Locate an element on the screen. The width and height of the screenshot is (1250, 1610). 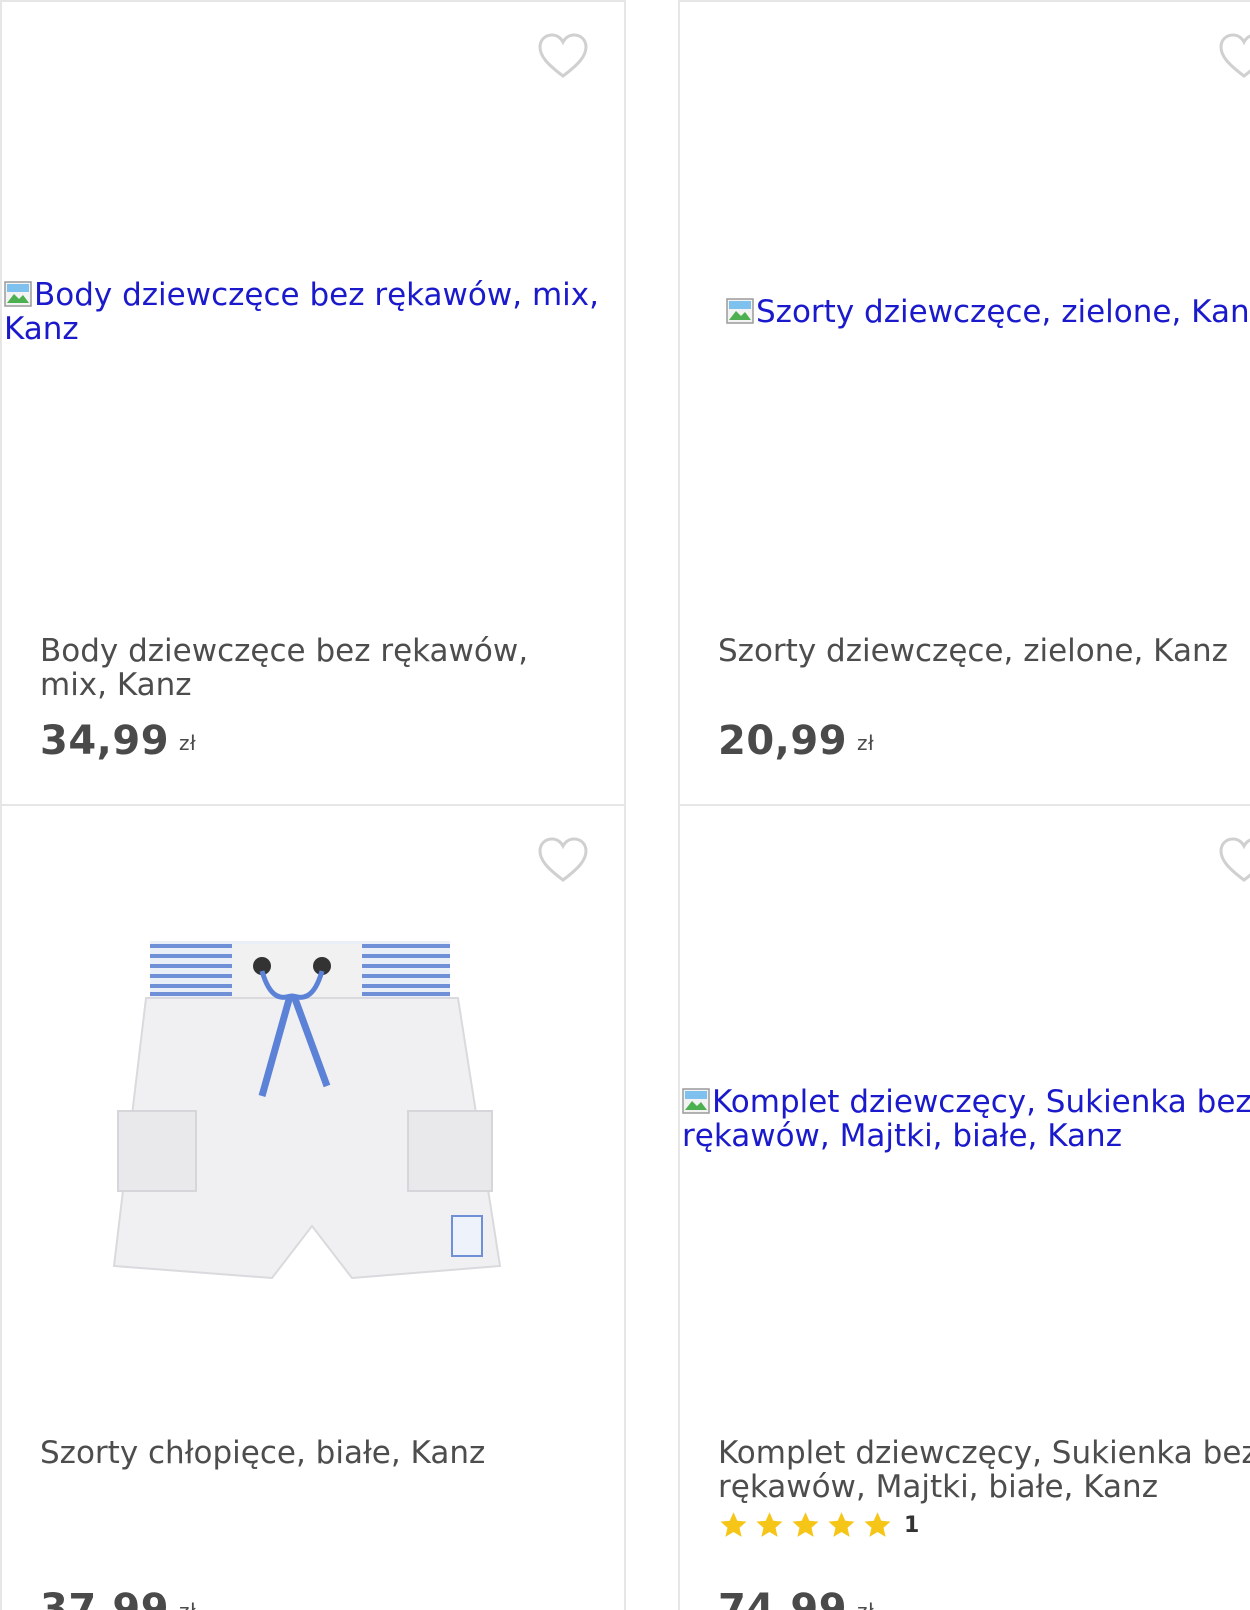
price-value: 37,99 is located at coordinates (105, 1598).